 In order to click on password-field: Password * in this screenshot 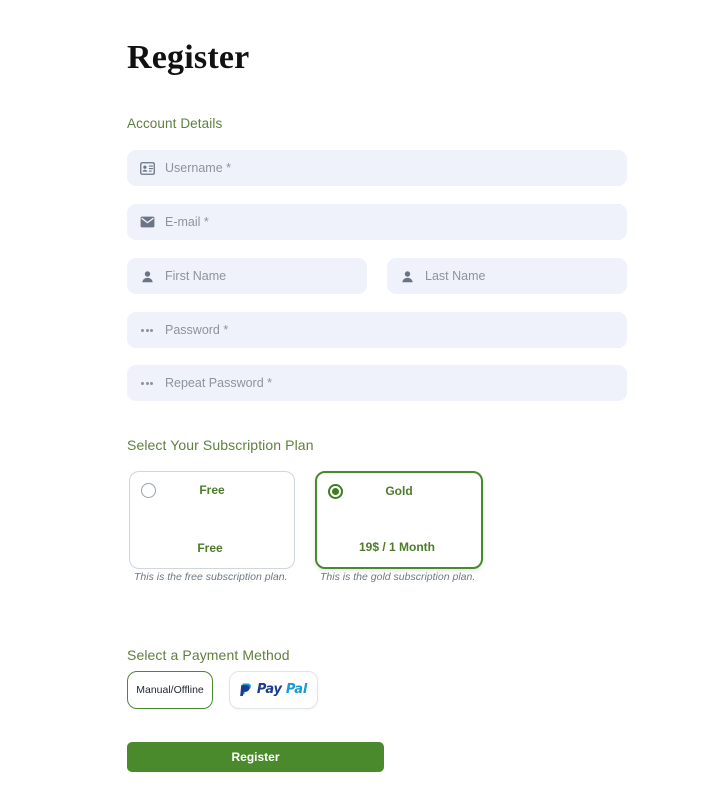, I will do `click(377, 330)`.